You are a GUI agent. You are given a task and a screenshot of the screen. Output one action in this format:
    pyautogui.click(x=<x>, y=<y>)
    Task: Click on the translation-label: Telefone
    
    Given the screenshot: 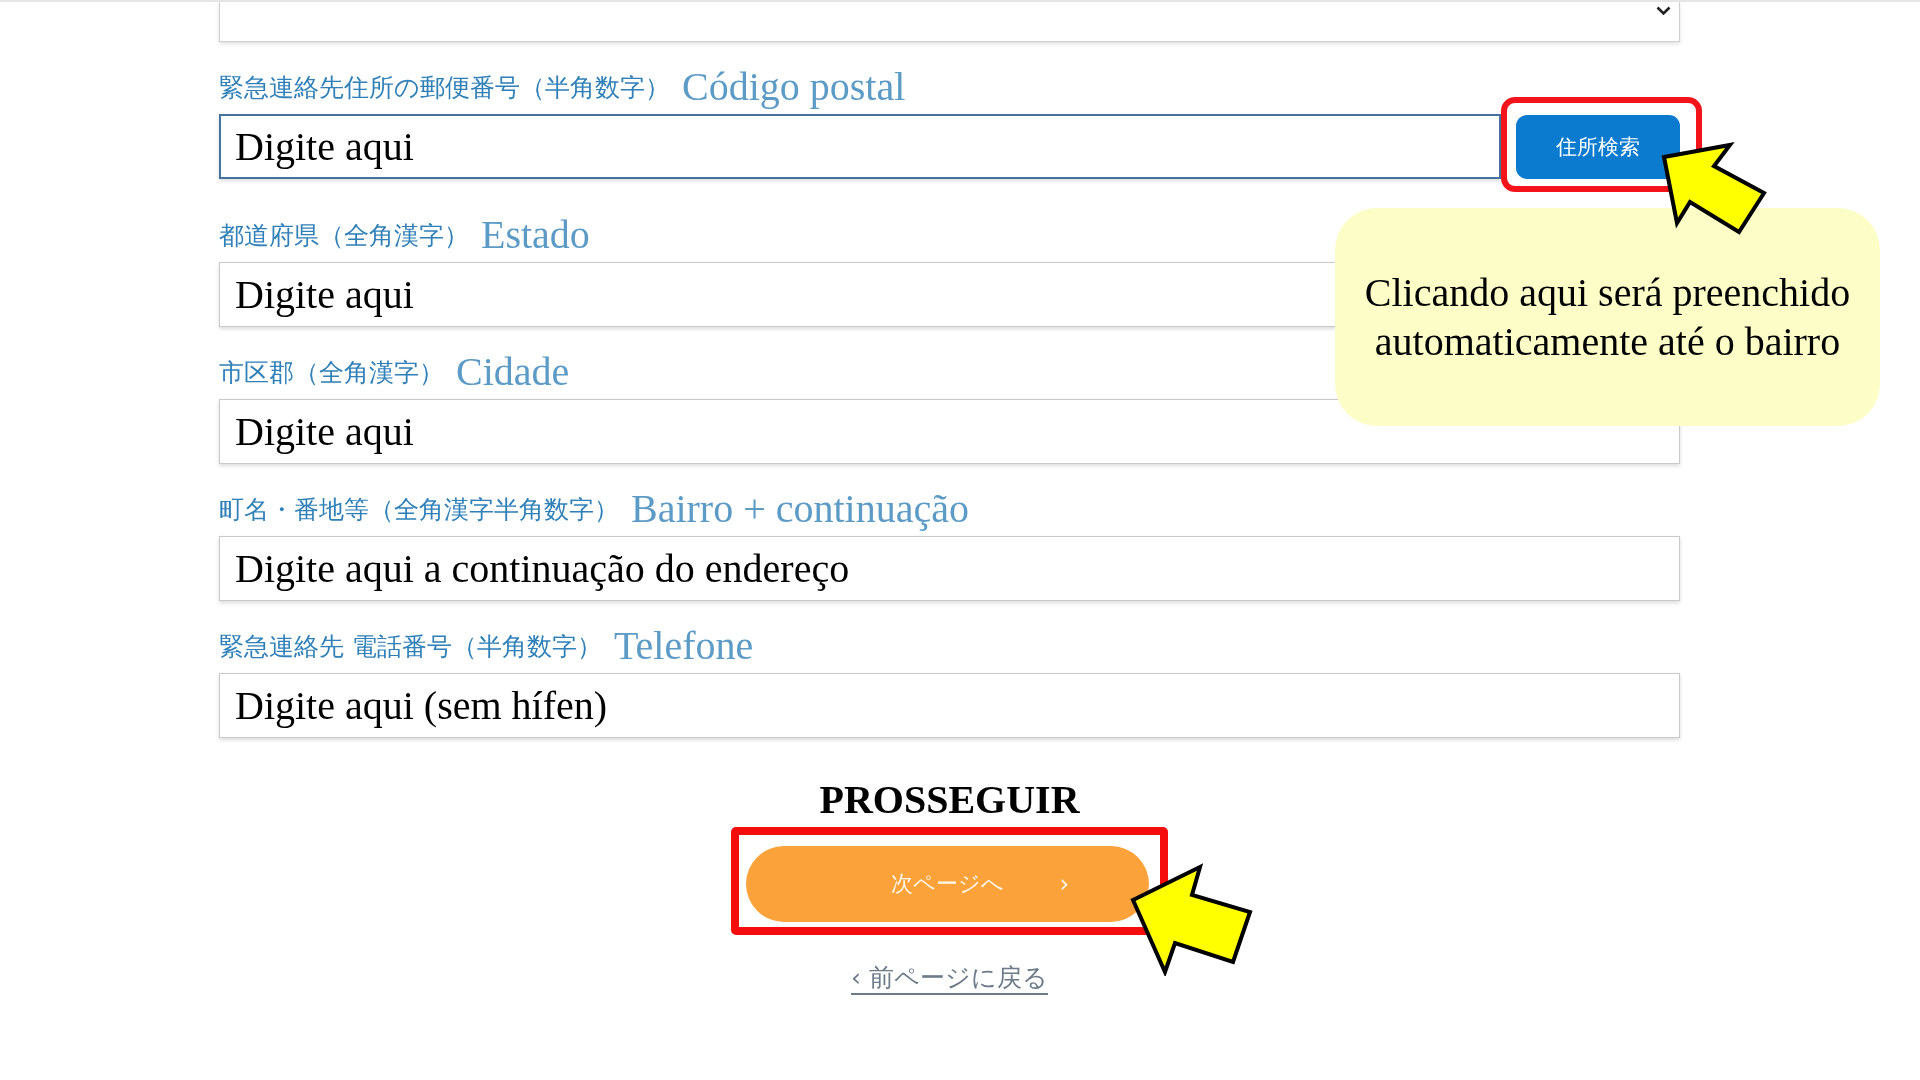 What is the action you would take?
    pyautogui.click(x=683, y=646)
    